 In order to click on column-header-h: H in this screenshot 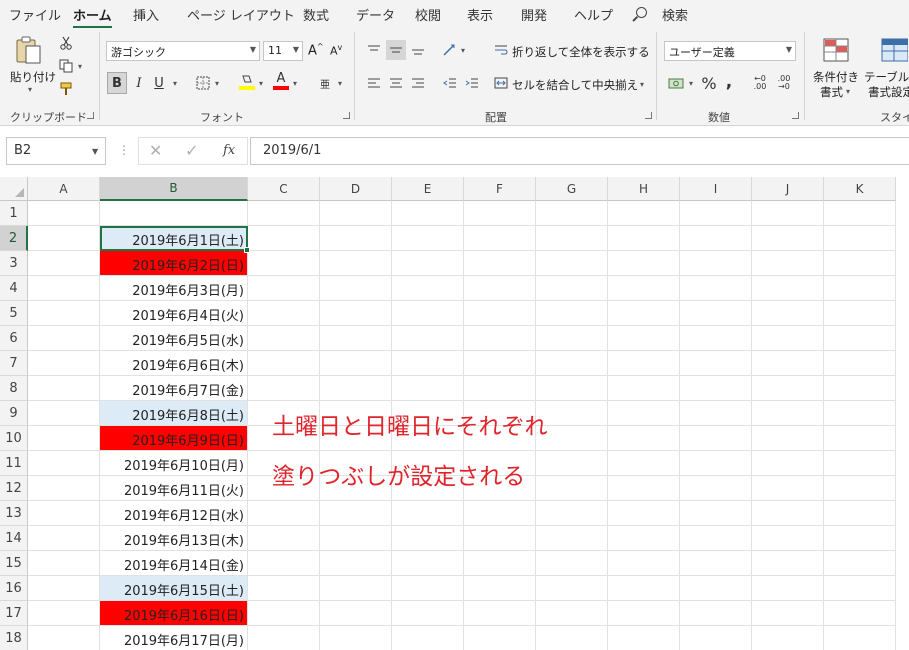, I will do `click(644, 189)`.